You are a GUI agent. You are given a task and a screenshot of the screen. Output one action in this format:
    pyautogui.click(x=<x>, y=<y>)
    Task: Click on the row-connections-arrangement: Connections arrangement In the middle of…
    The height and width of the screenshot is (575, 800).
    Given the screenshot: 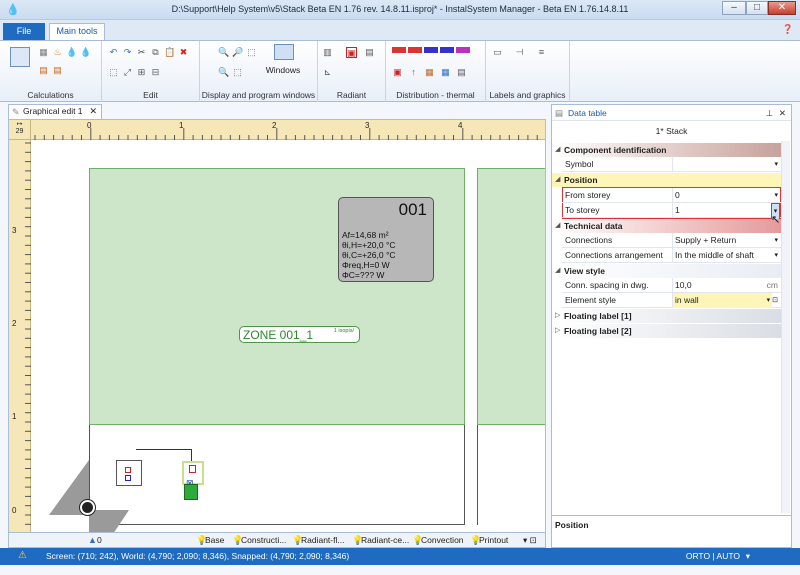 What is the action you would take?
    pyautogui.click(x=671, y=255)
    